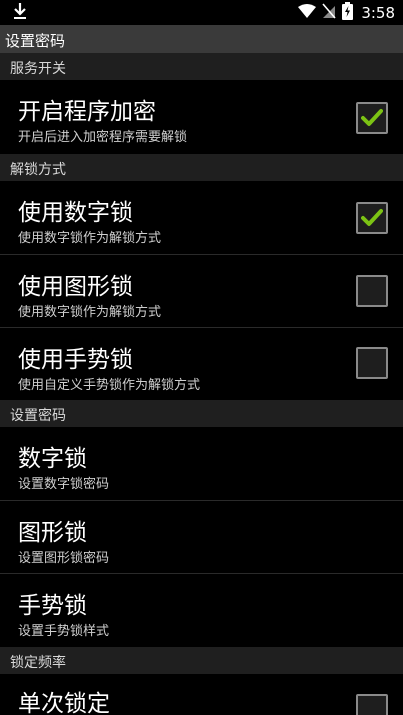 The image size is (403, 715). Describe the element at coordinates (372, 704) in the screenshot. I see `single-lock-checkbox` at that location.